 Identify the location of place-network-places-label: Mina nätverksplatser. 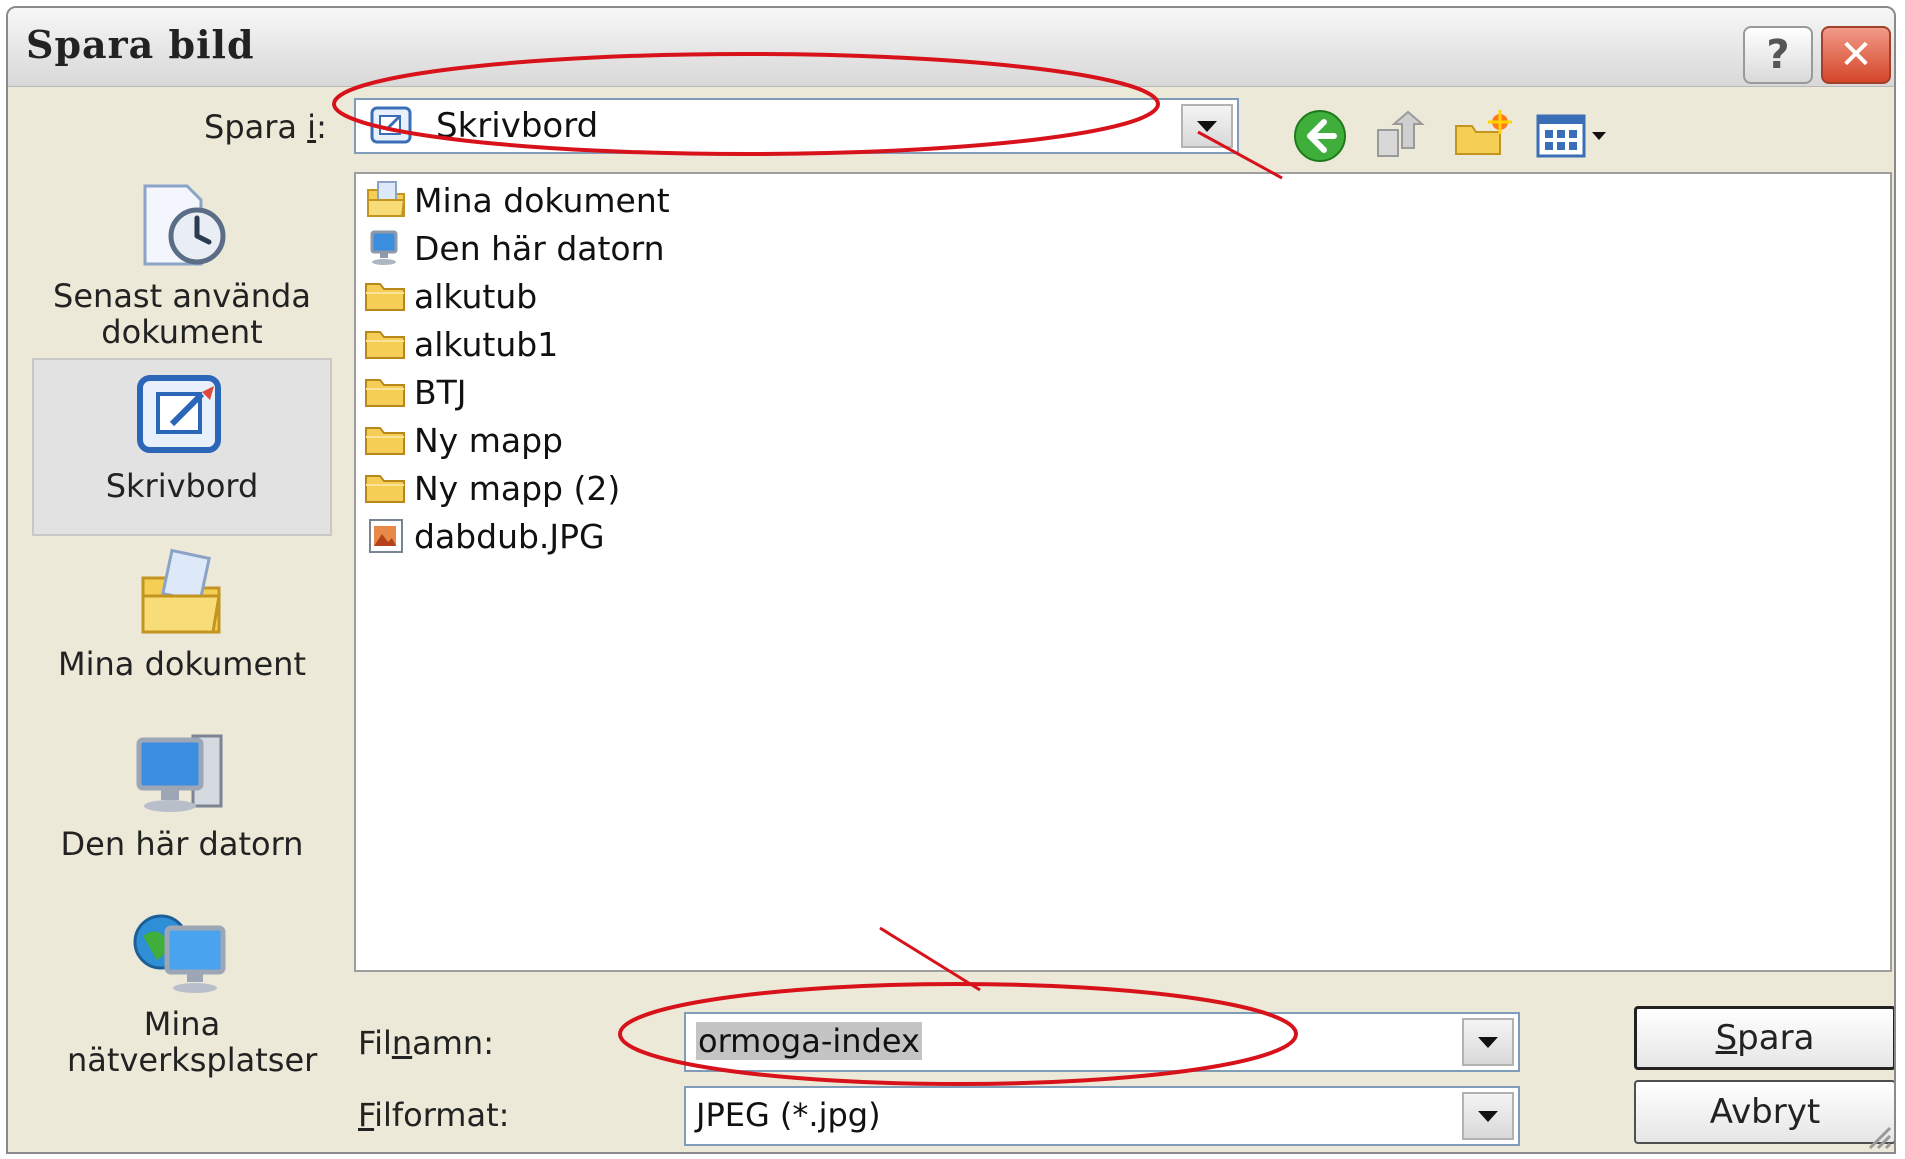
(192, 1042).